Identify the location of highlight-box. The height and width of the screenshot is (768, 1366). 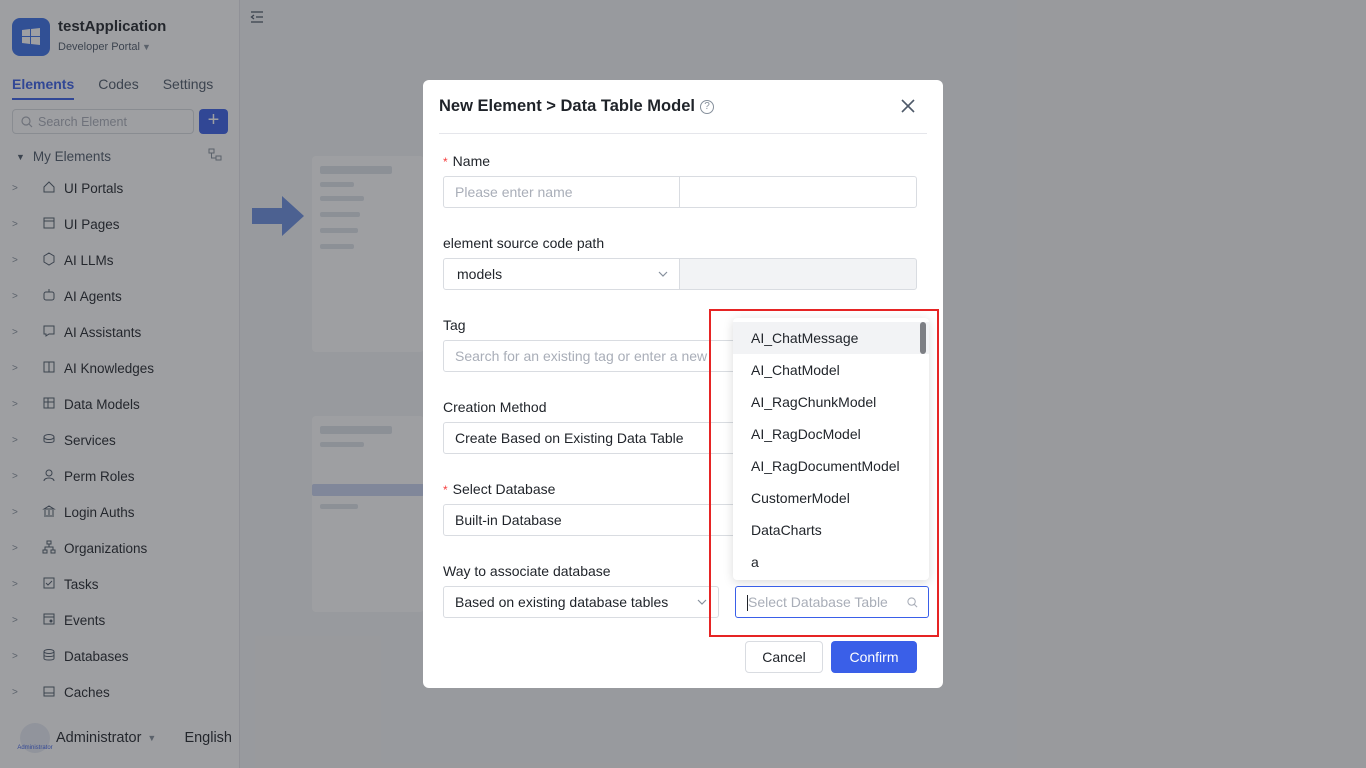
(824, 473).